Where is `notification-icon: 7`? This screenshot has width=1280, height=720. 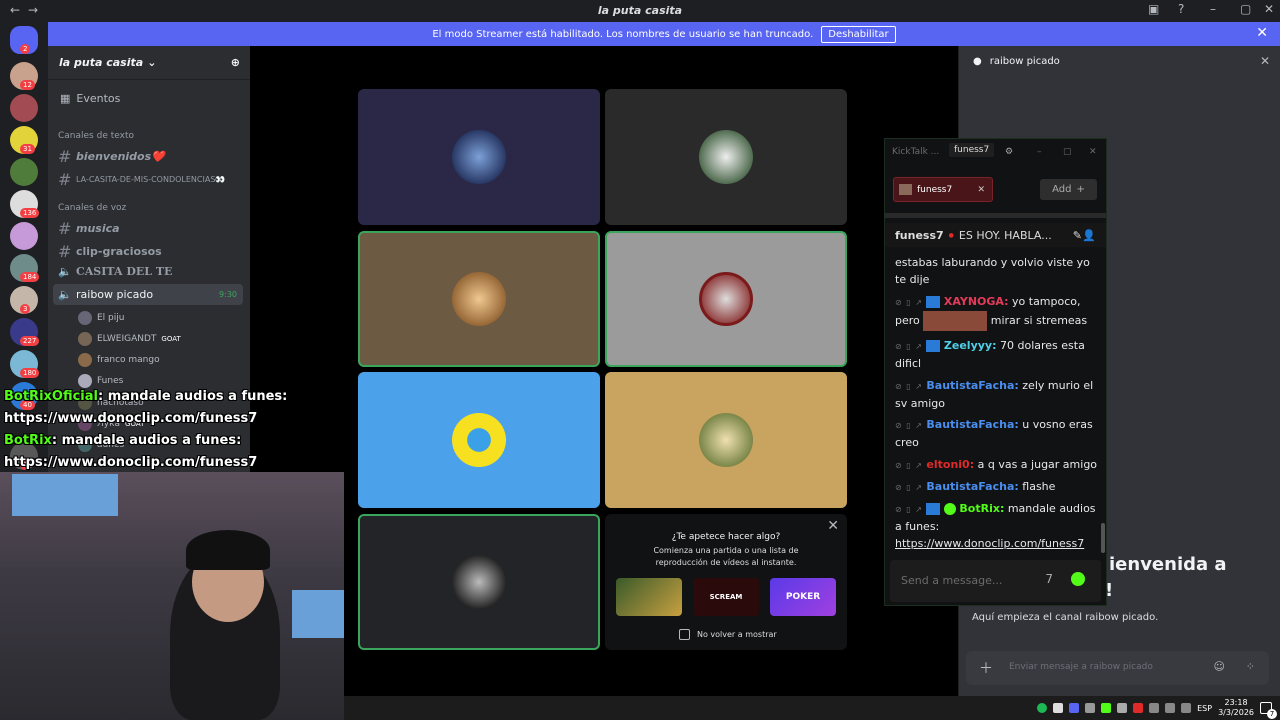 notification-icon: 7 is located at coordinates (1268, 710).